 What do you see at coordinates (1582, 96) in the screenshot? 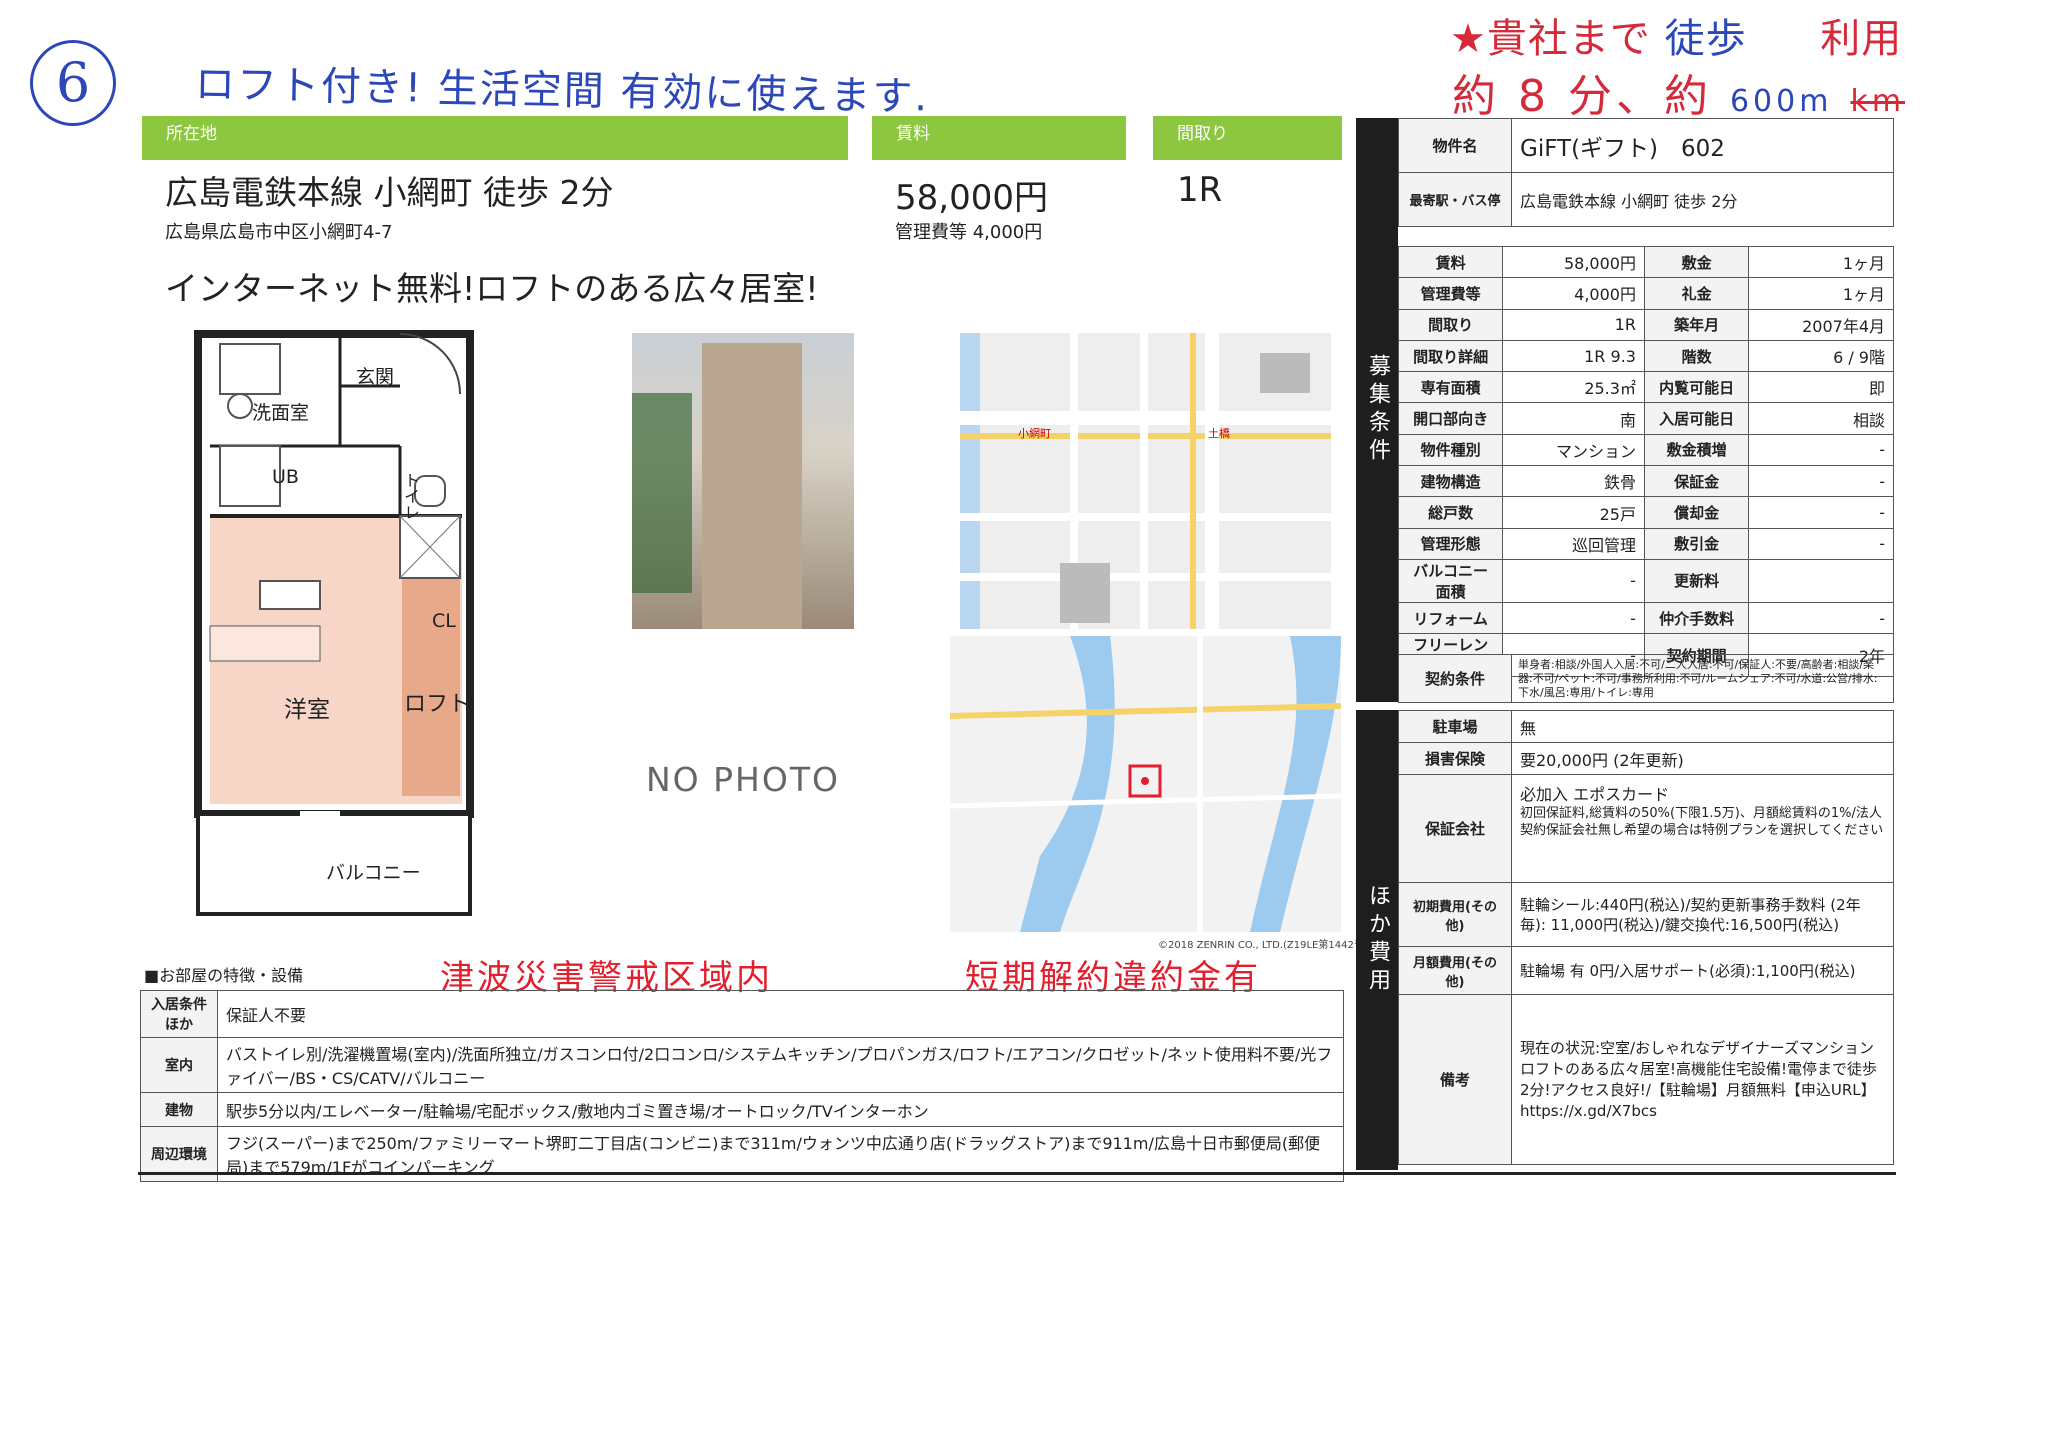
I see `hw-minutes: 約 8 分、約` at bounding box center [1582, 96].